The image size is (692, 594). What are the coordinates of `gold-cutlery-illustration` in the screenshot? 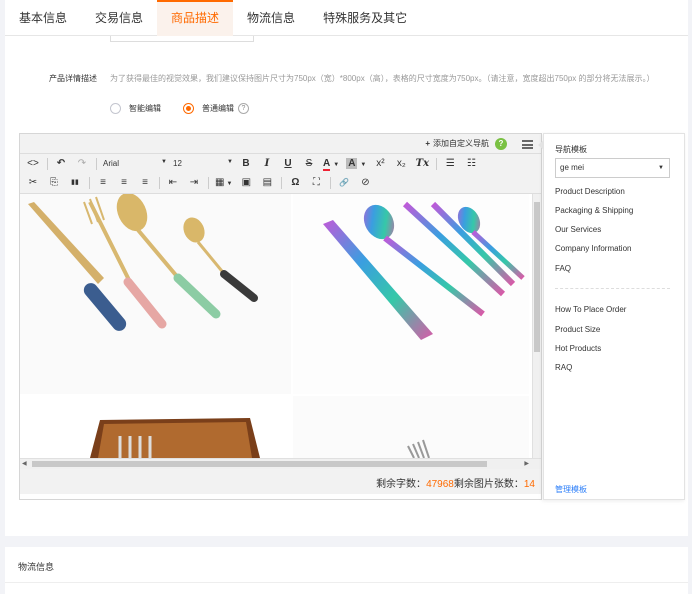 It's located at (143, 262).